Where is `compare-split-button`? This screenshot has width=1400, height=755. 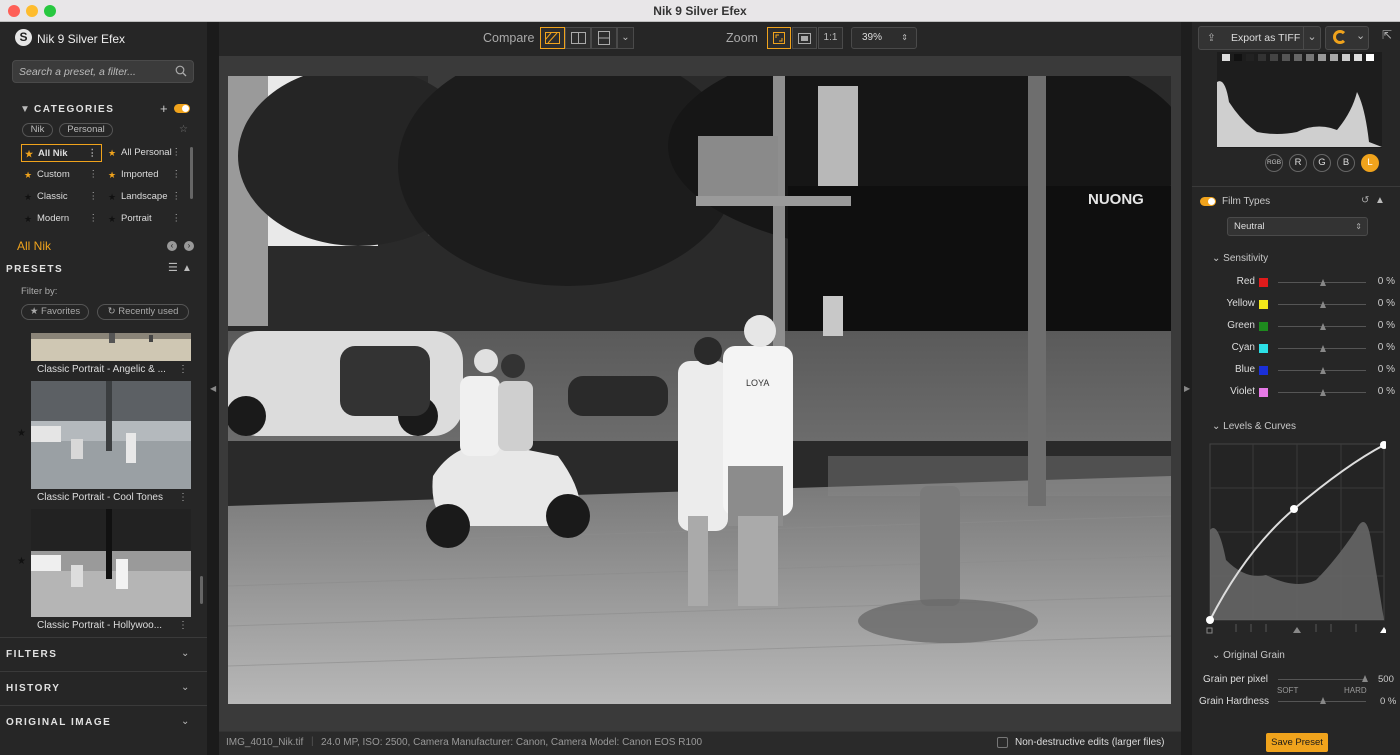 compare-split-button is located at coordinates (552, 38).